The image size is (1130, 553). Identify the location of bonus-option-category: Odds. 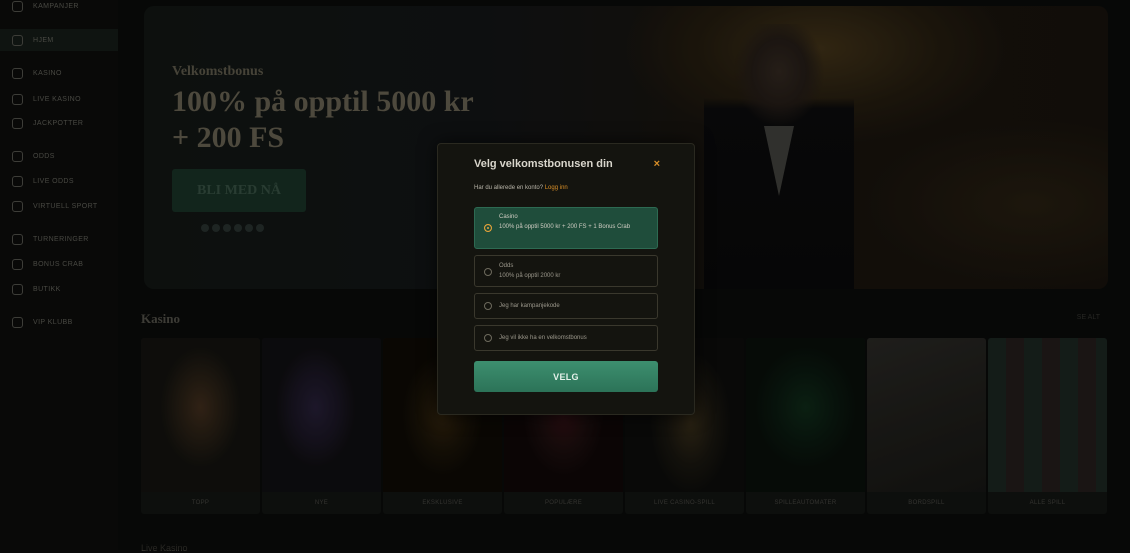
(506, 266).